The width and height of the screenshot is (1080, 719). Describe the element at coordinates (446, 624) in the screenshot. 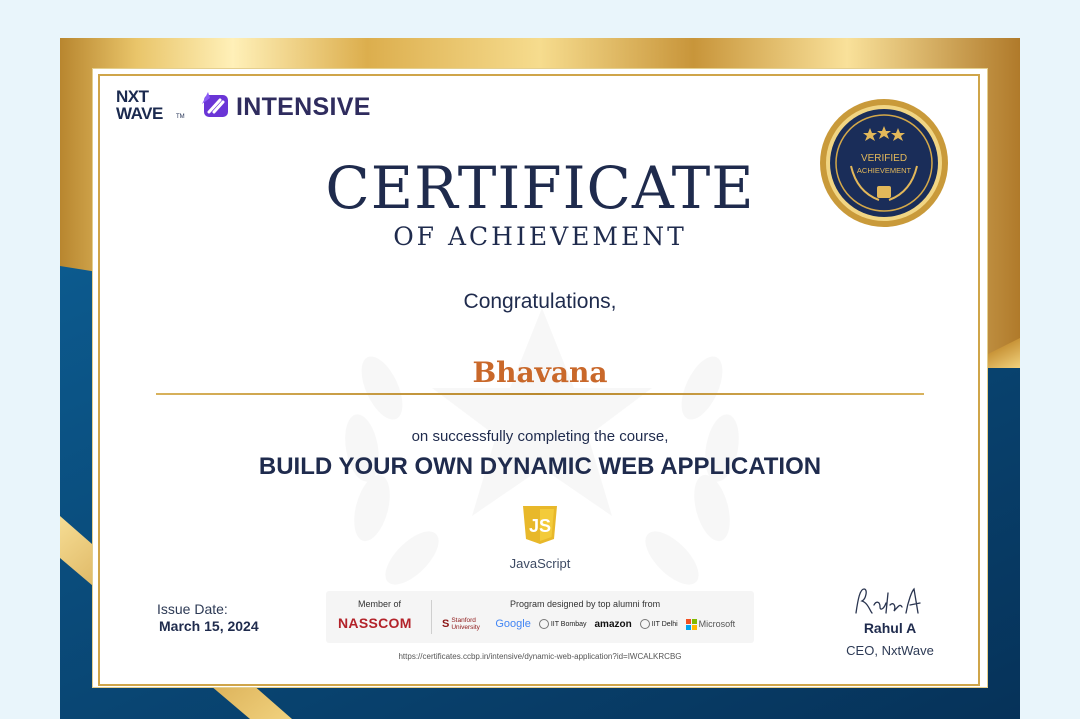

I see `stanford-icon: S` at that location.